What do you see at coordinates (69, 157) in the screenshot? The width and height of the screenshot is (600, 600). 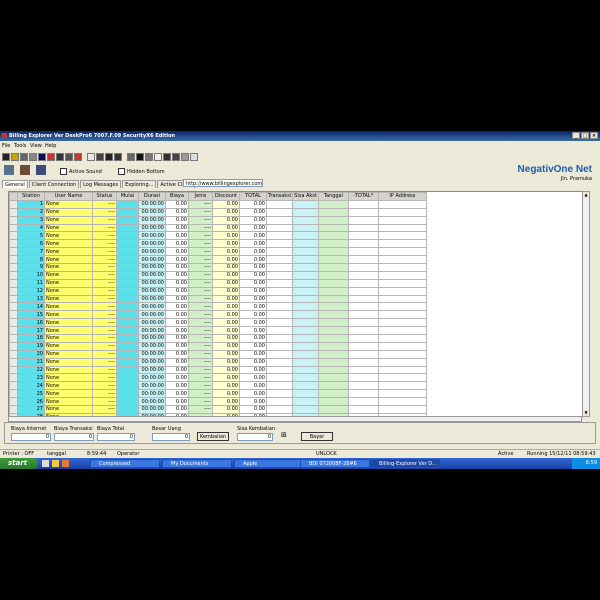 I see `print-icon` at bounding box center [69, 157].